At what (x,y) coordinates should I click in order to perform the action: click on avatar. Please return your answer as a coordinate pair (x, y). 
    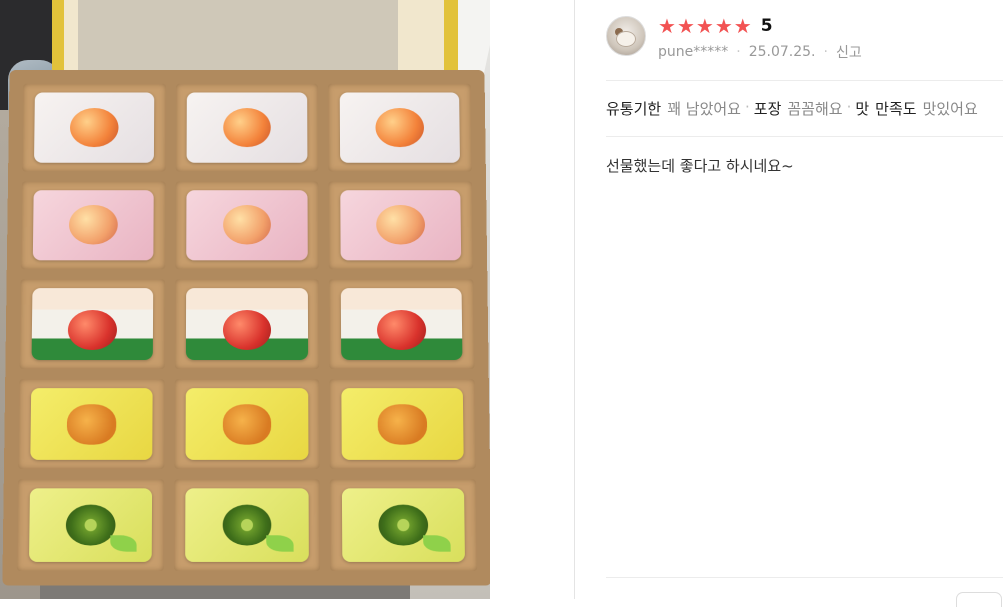
    Looking at the image, I should click on (626, 36).